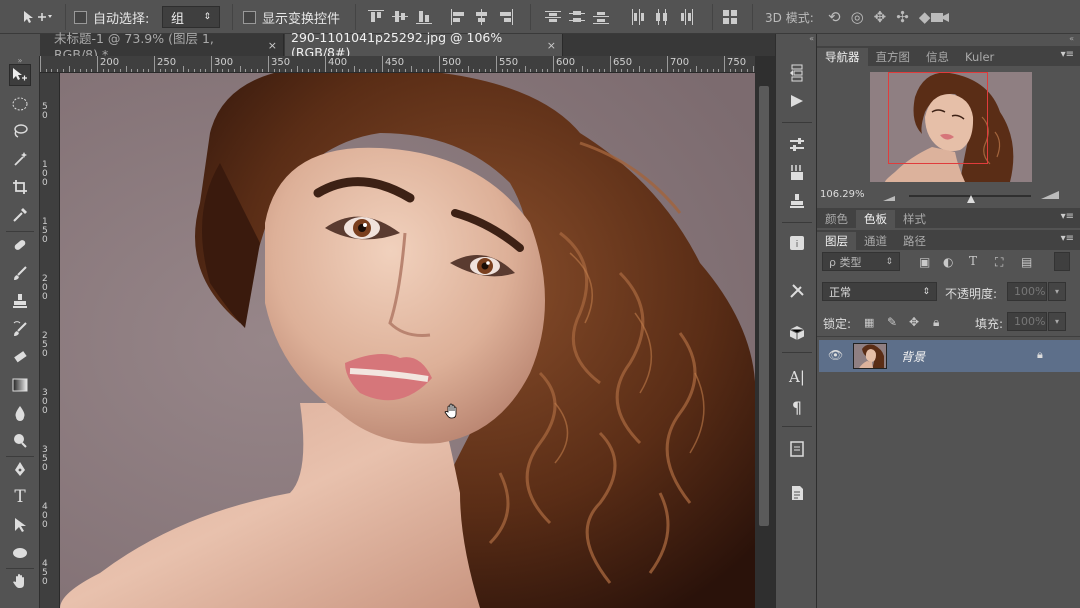 This screenshot has height=608, width=1080. What do you see at coordinates (925, 17) in the screenshot?
I see `3d-scale-icon: ◆` at bounding box center [925, 17].